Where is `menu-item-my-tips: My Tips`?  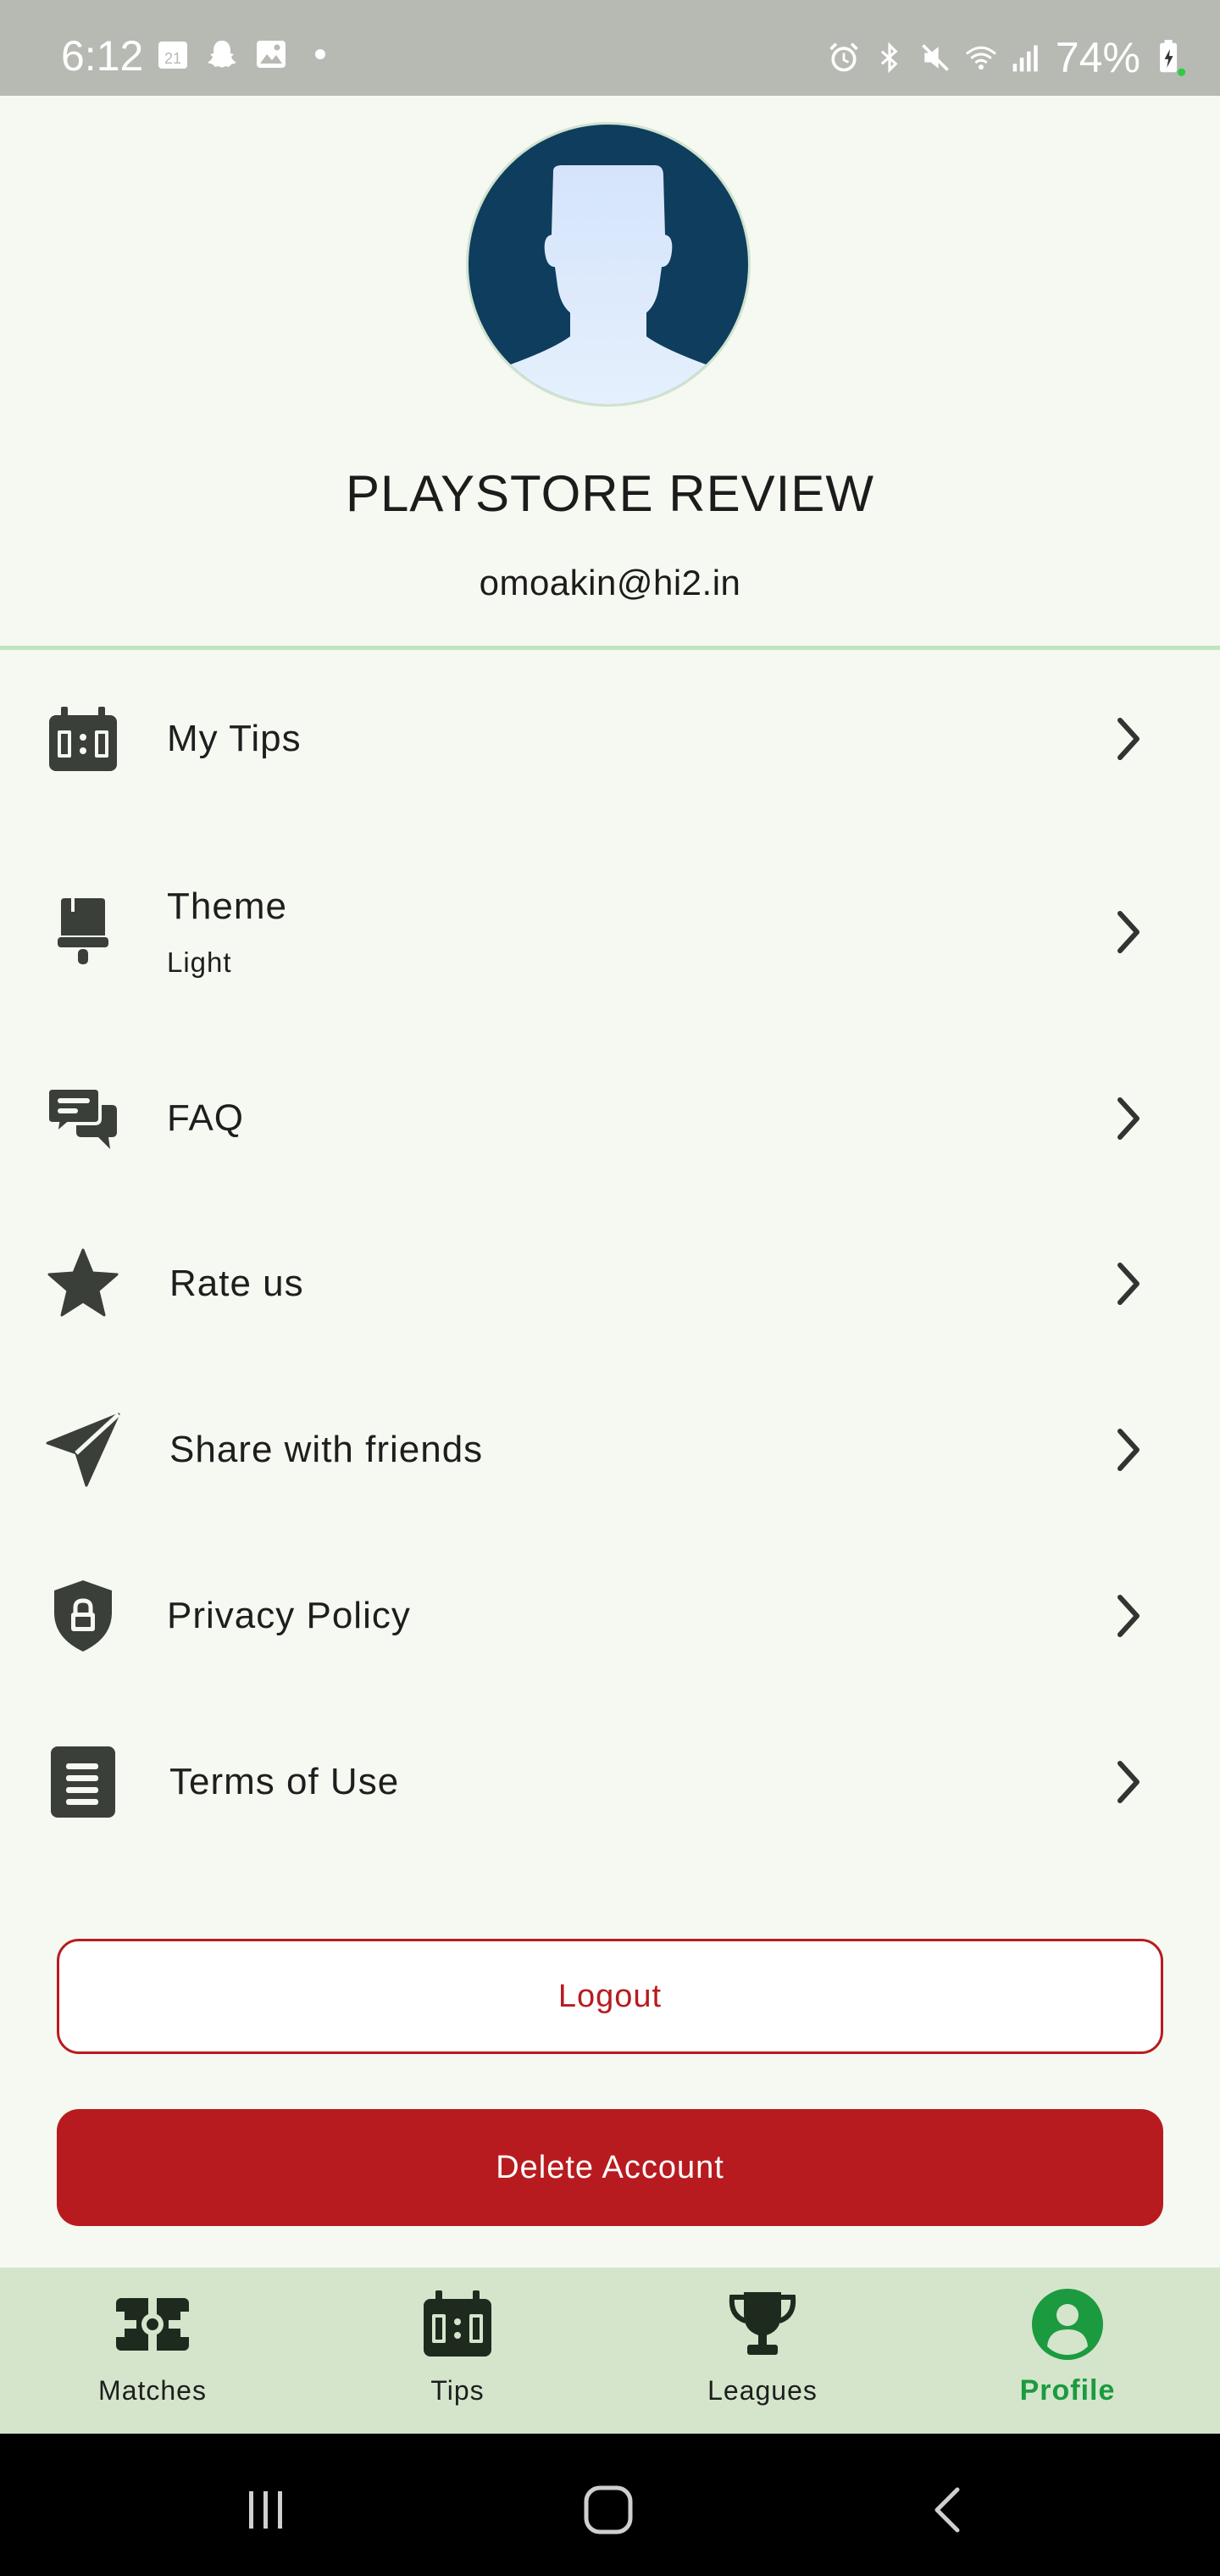 menu-item-my-tips: My Tips is located at coordinates (610, 739).